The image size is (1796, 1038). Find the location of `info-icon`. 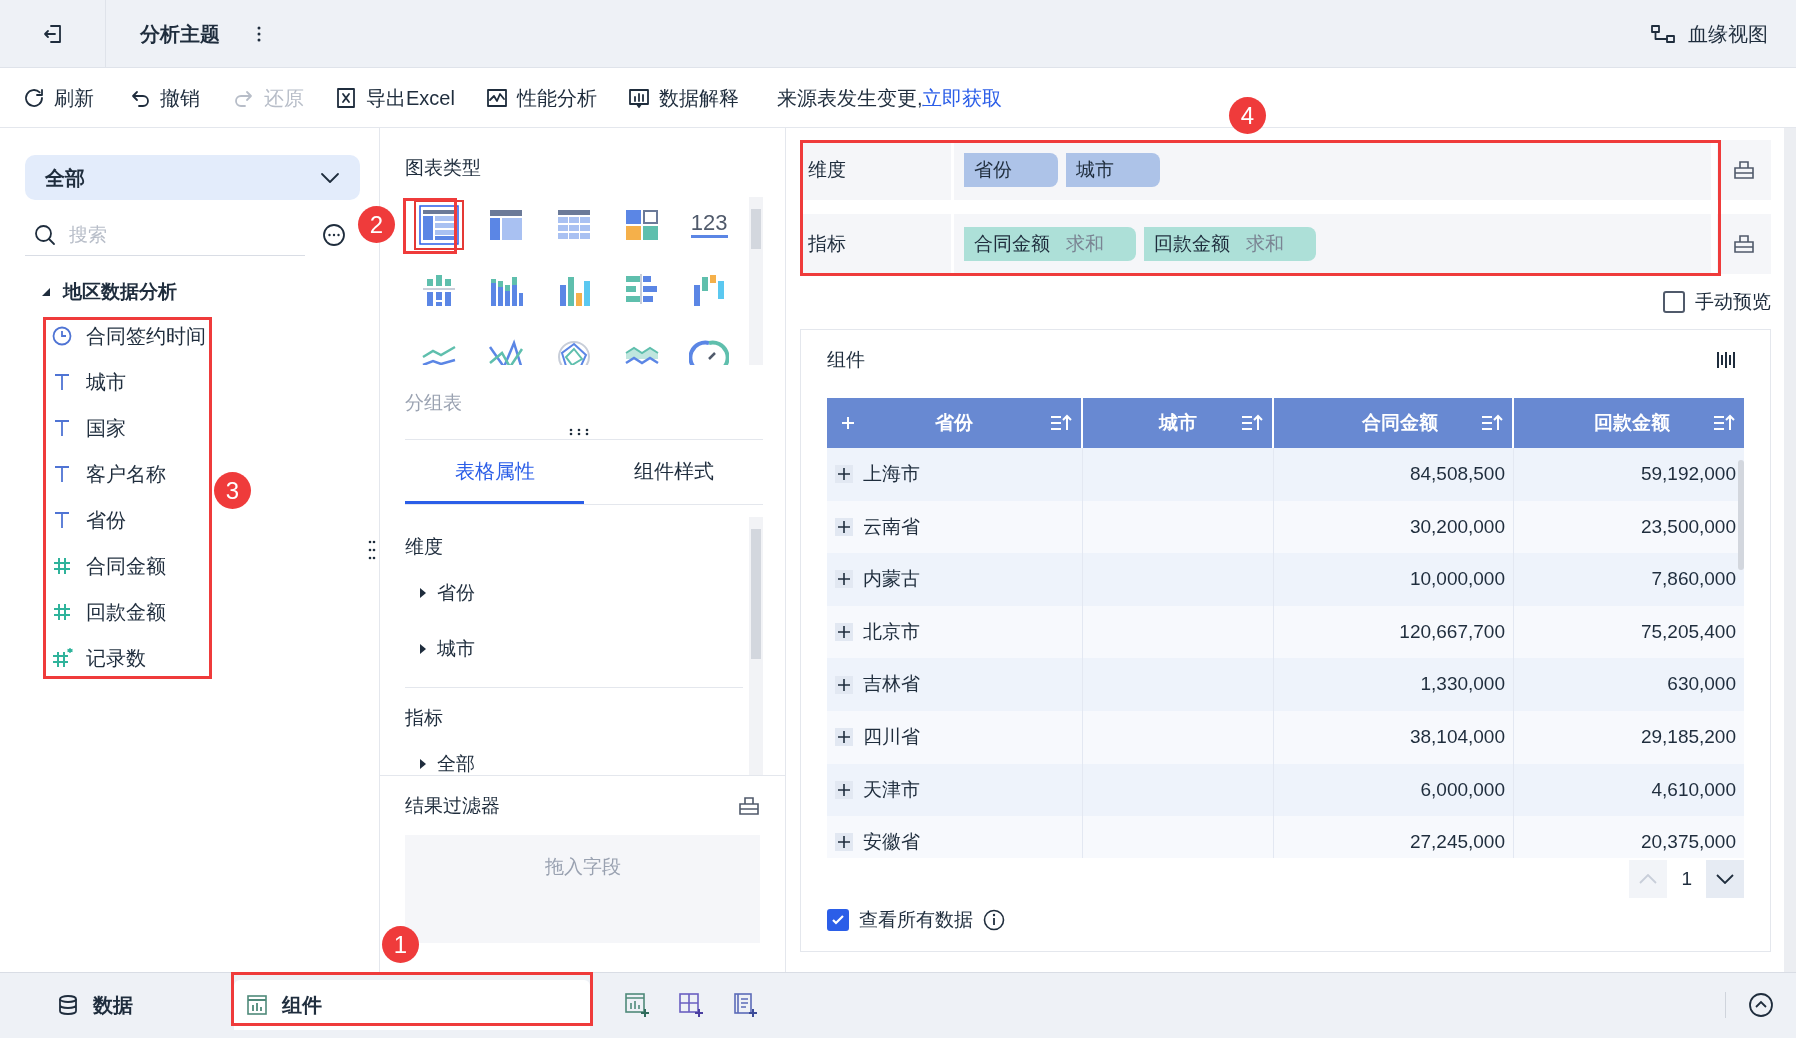

info-icon is located at coordinates (994, 920).